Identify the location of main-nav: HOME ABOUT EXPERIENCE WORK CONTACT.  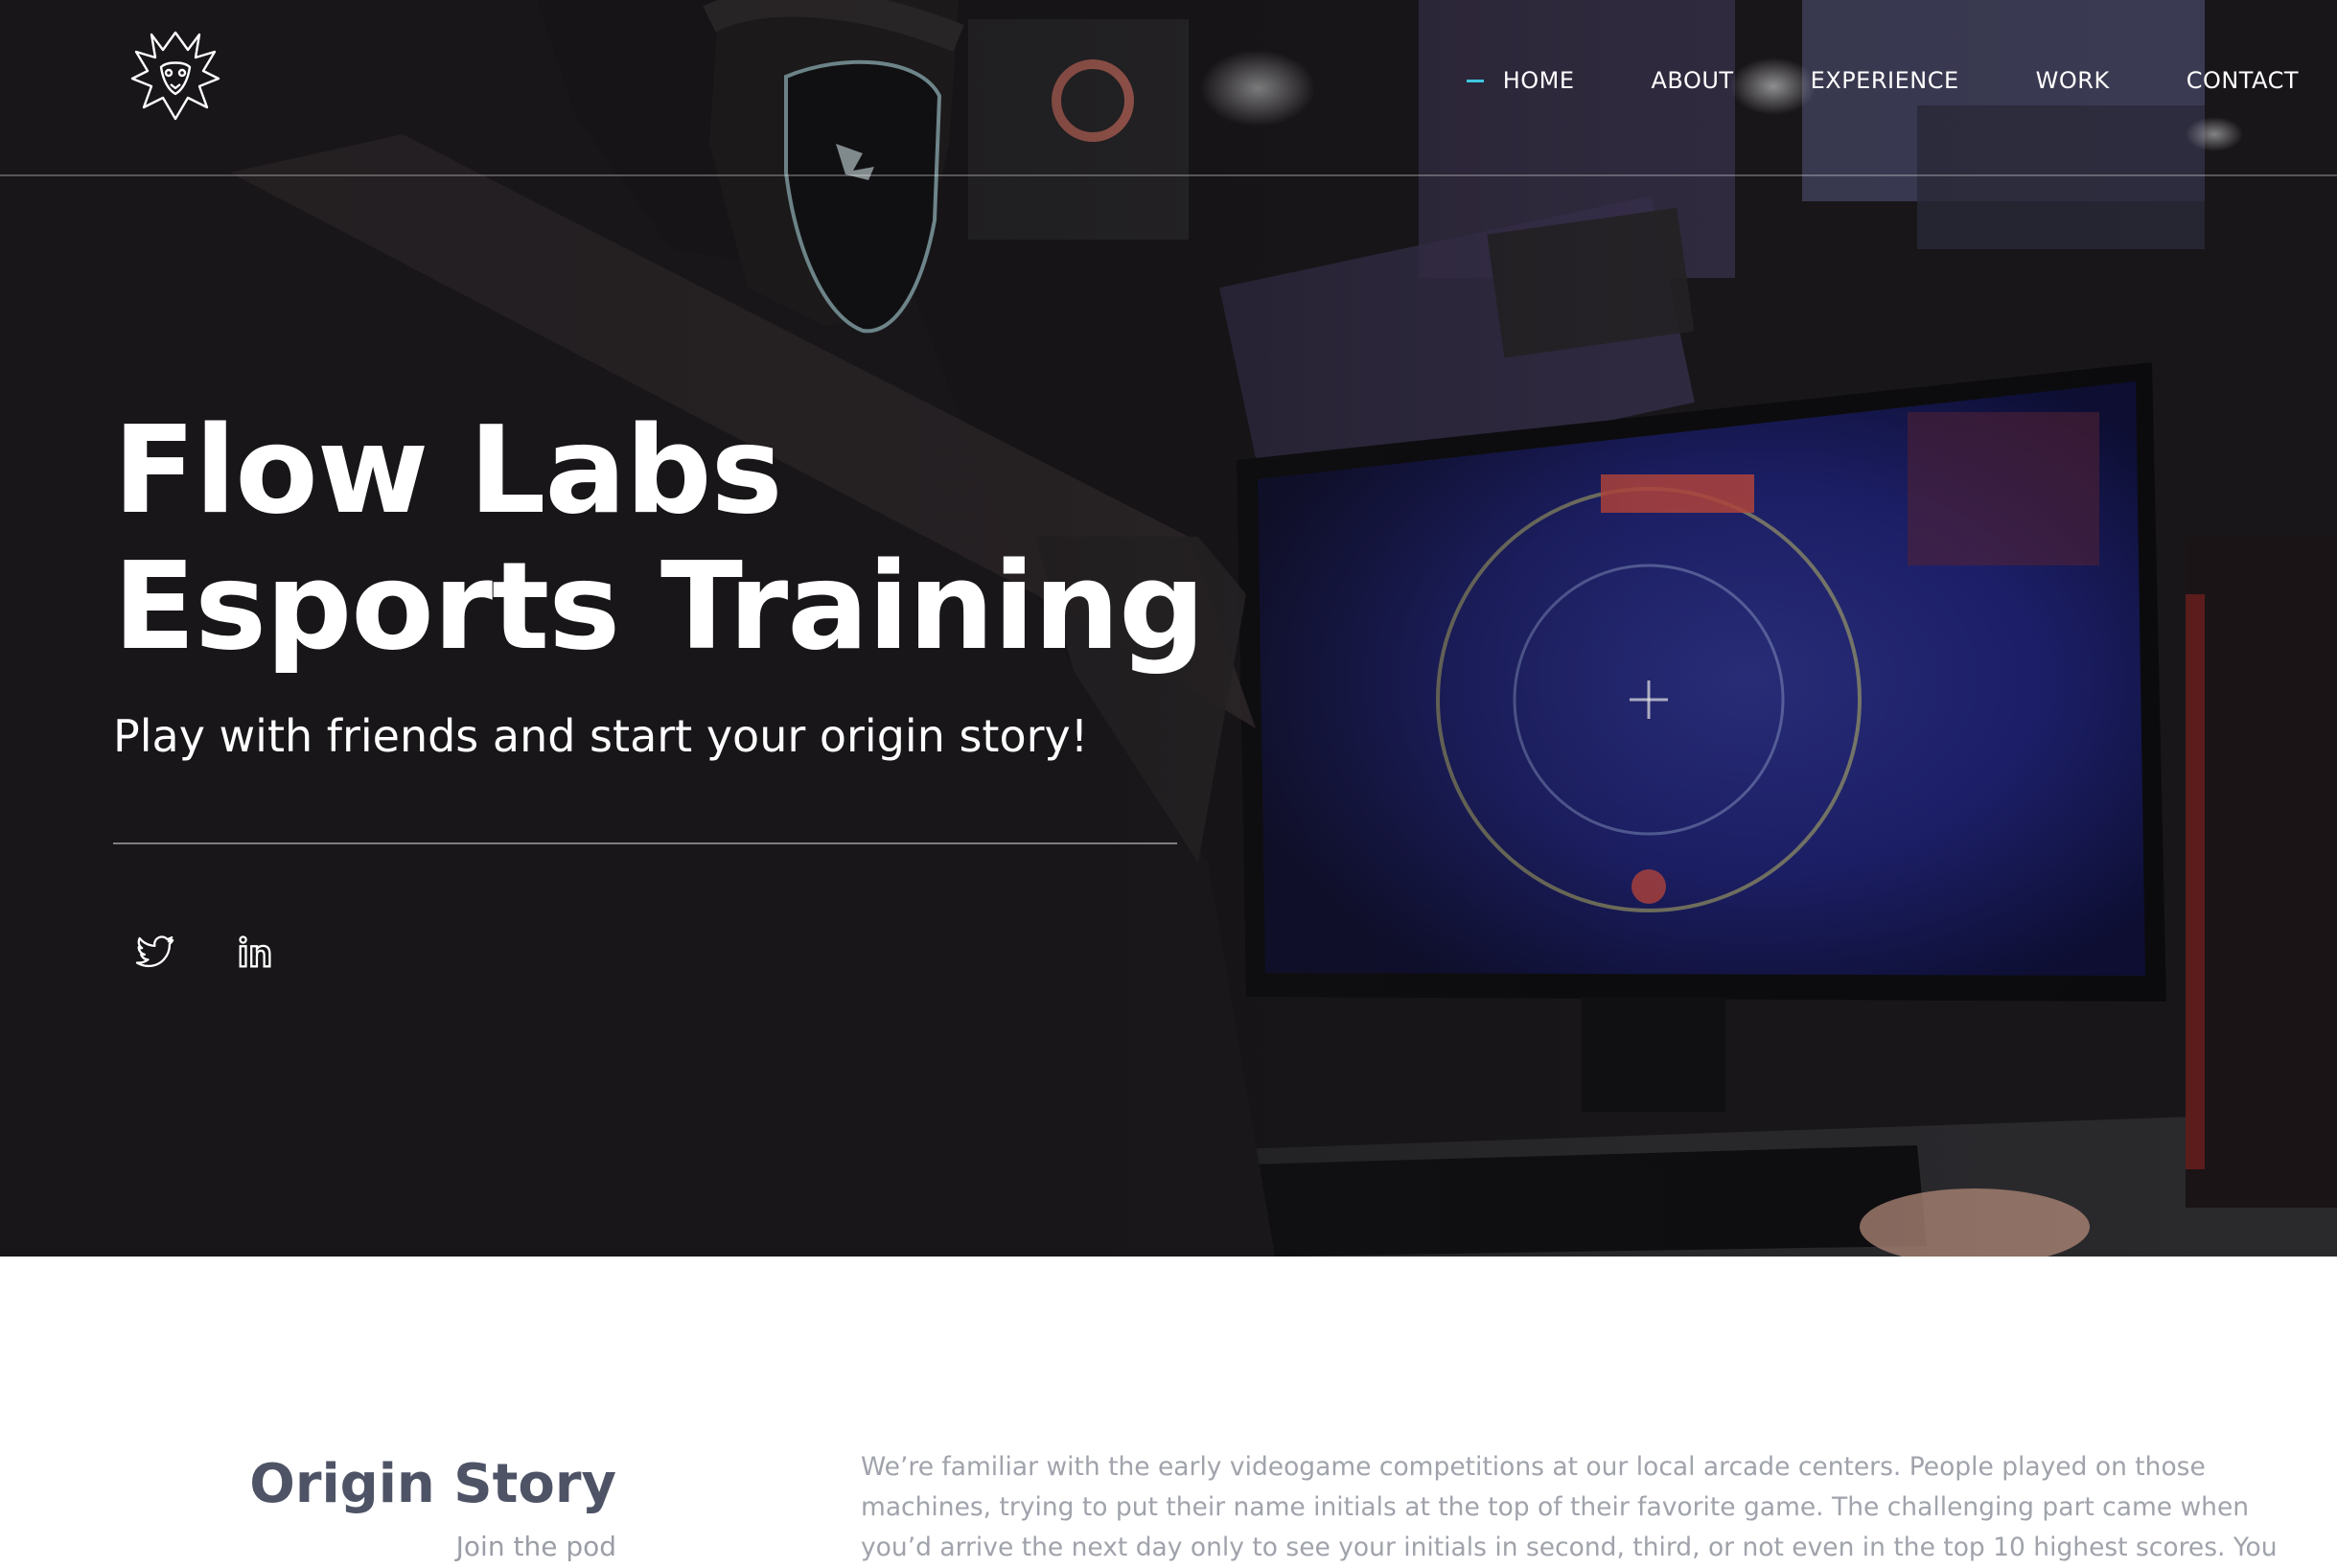
(1862, 80).